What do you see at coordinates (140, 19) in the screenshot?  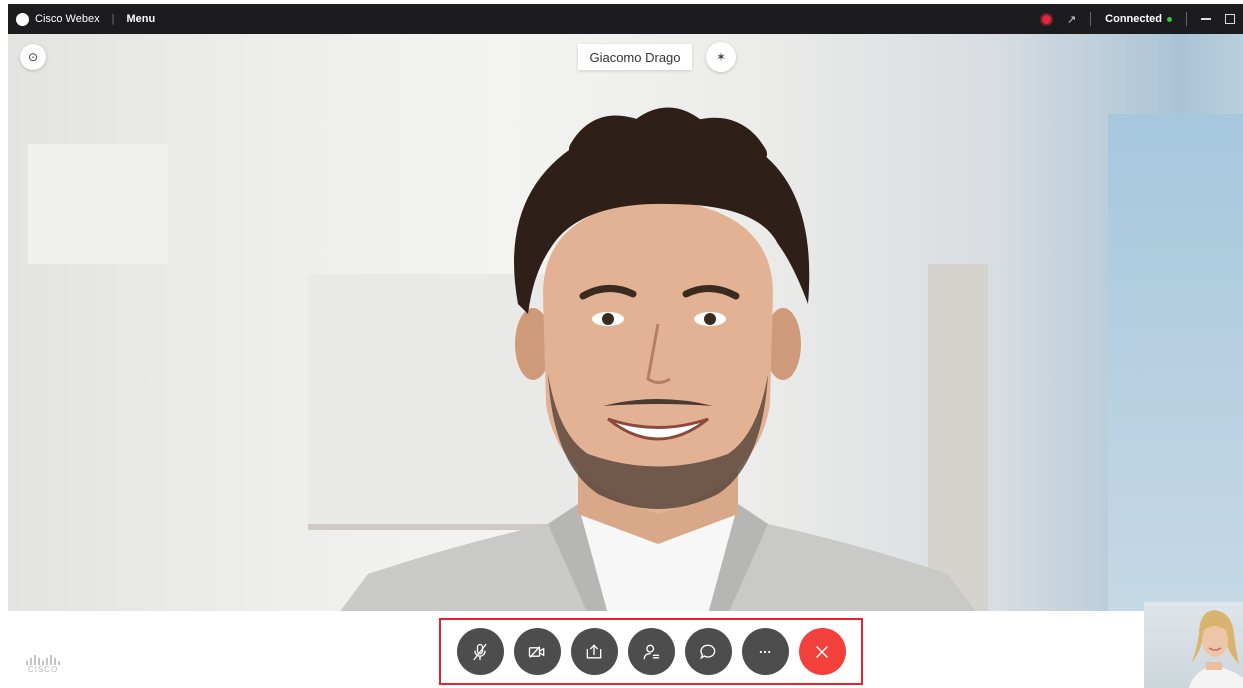 I see `menu-button: Menu` at bounding box center [140, 19].